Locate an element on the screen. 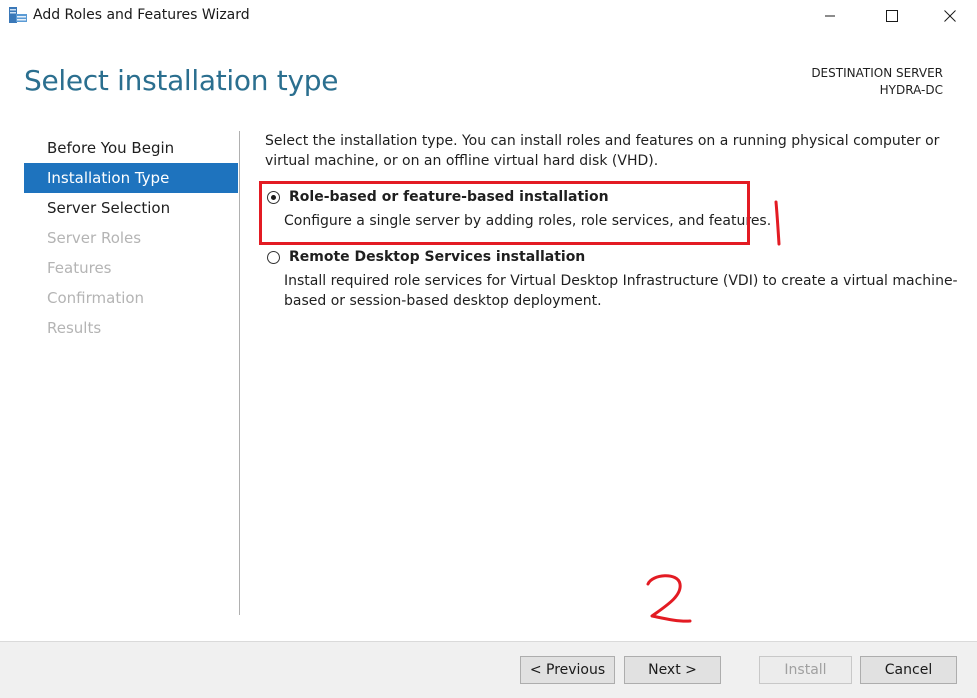 The image size is (977, 698). minimize-button is located at coordinates (830, 16).